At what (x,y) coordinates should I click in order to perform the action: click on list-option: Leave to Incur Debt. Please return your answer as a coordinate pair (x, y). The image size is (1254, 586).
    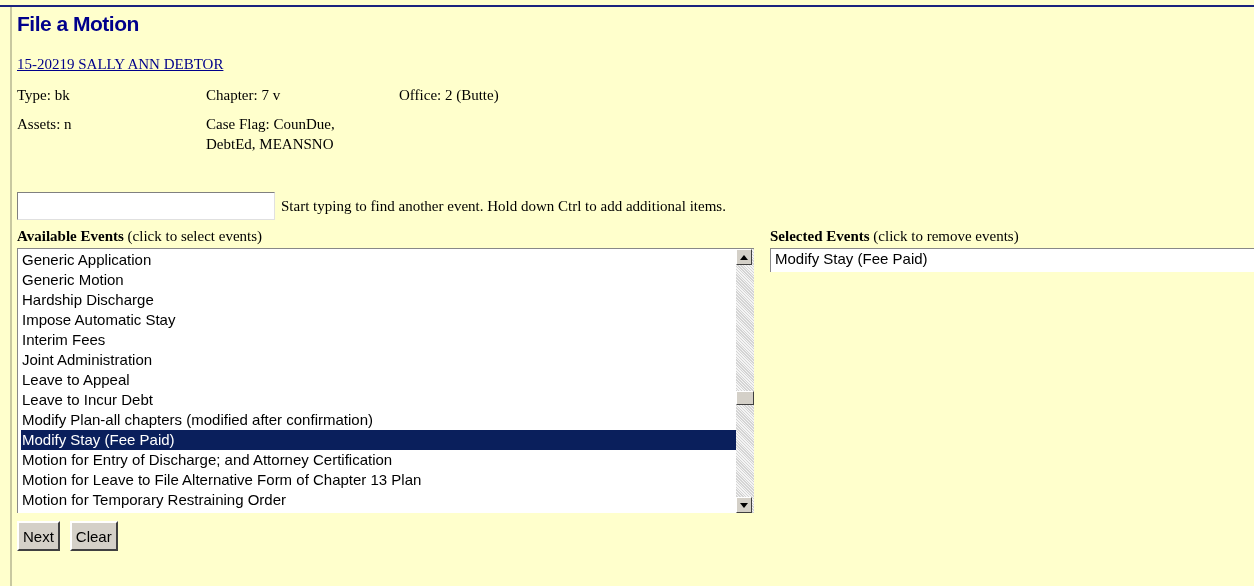
    Looking at the image, I should click on (378, 400).